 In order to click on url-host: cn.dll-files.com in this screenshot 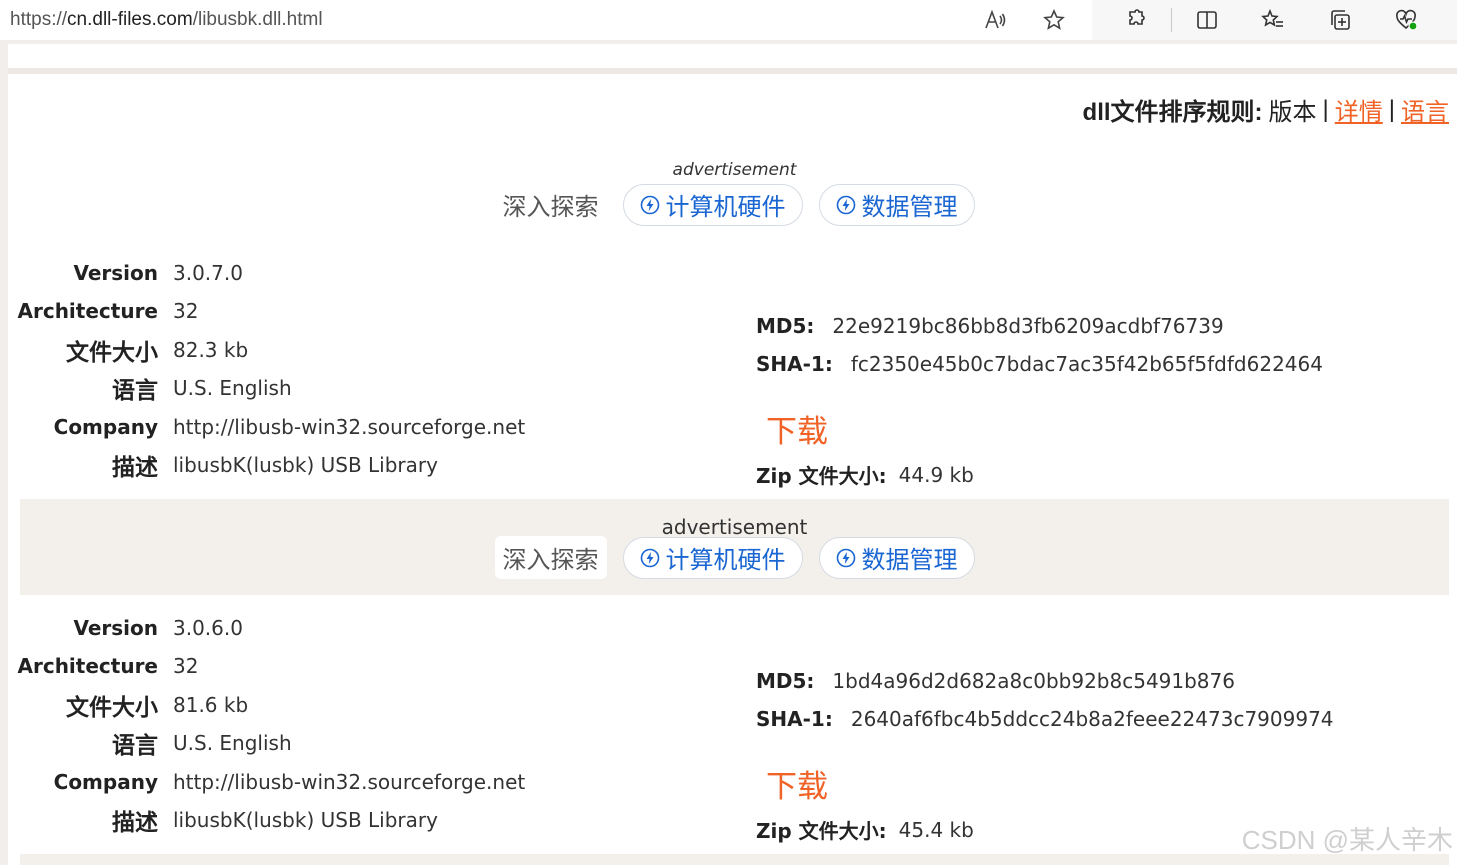, I will do `click(130, 19)`.